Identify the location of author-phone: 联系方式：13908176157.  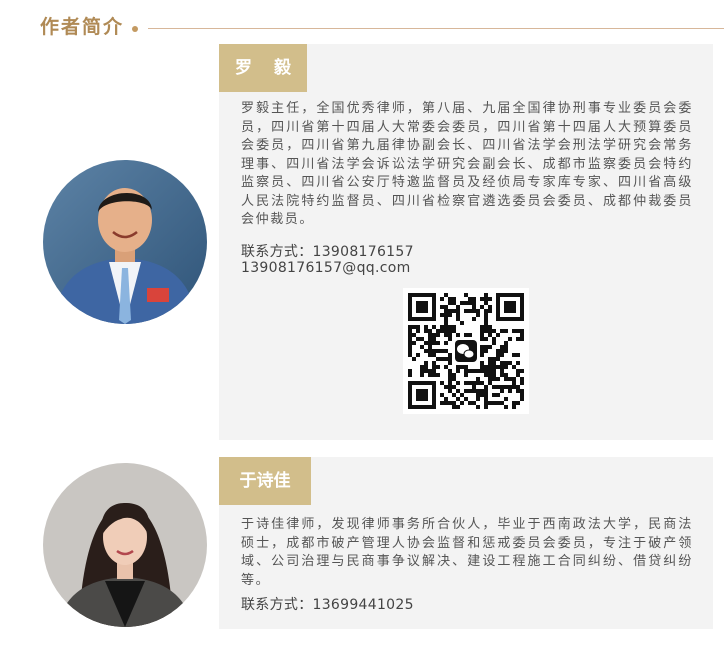
(327, 252).